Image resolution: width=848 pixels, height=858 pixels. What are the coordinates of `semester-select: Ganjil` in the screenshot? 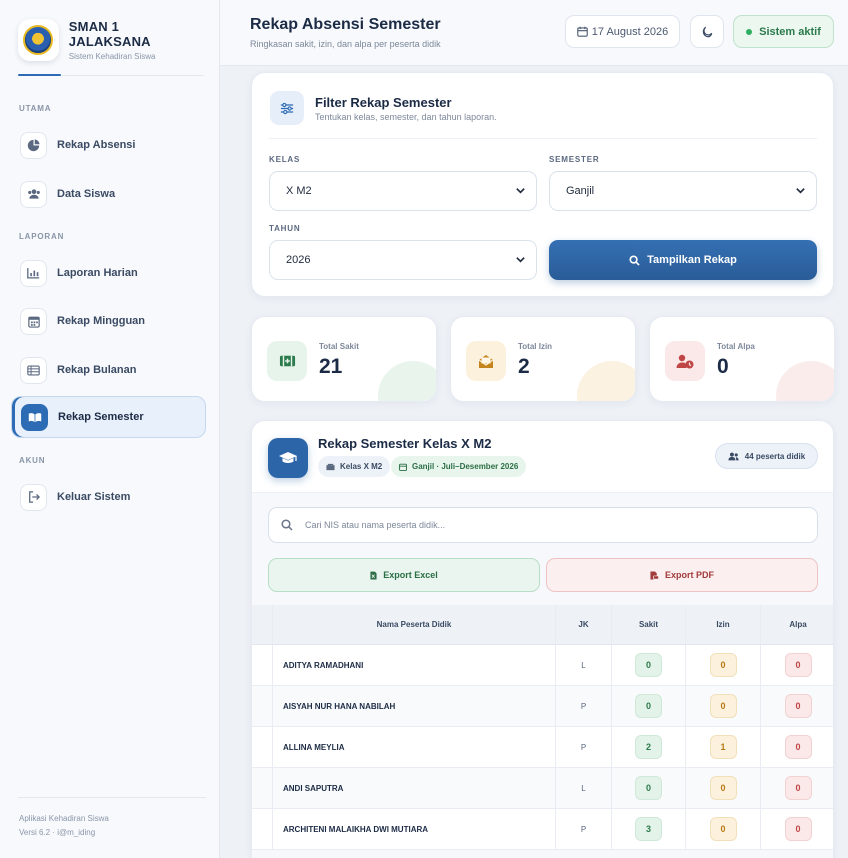 It's located at (683, 191).